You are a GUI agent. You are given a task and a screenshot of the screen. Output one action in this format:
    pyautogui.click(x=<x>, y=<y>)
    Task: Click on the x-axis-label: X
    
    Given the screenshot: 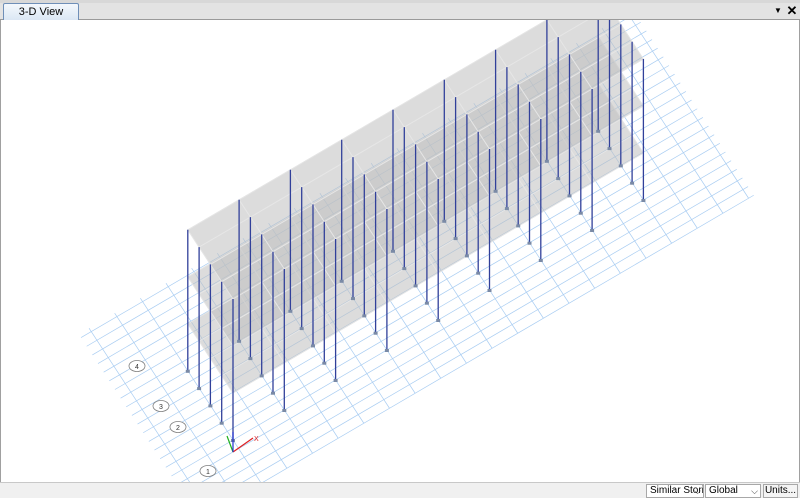 What is the action you would take?
    pyautogui.click(x=256, y=439)
    